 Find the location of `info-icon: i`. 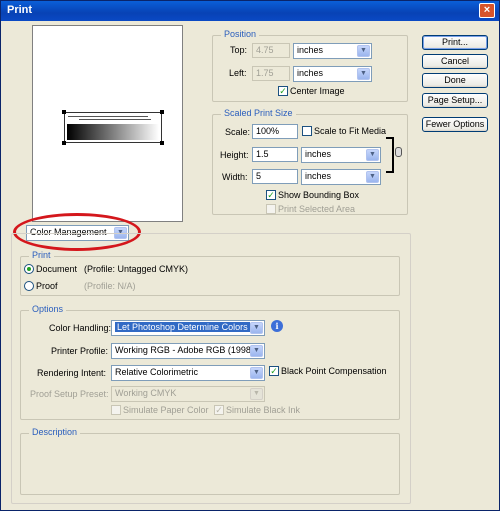

info-icon: i is located at coordinates (277, 326).